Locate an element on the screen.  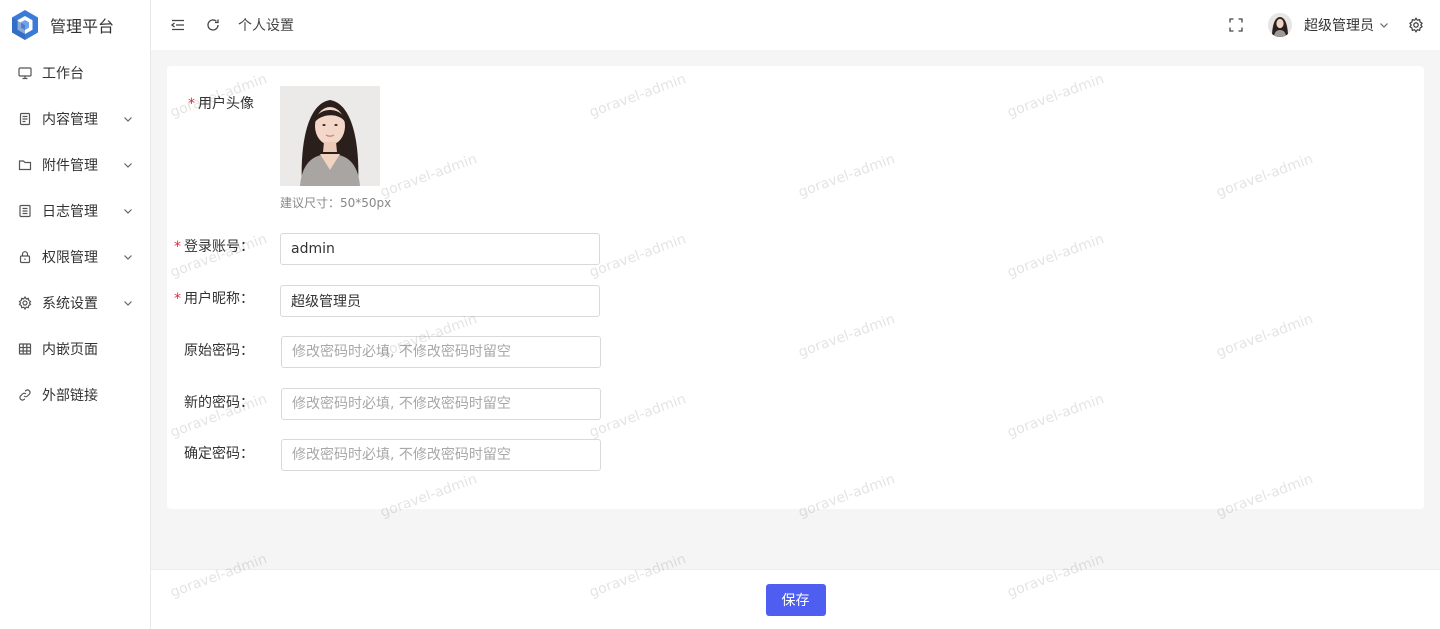
page-title: 个人设置 is located at coordinates (266, 26).